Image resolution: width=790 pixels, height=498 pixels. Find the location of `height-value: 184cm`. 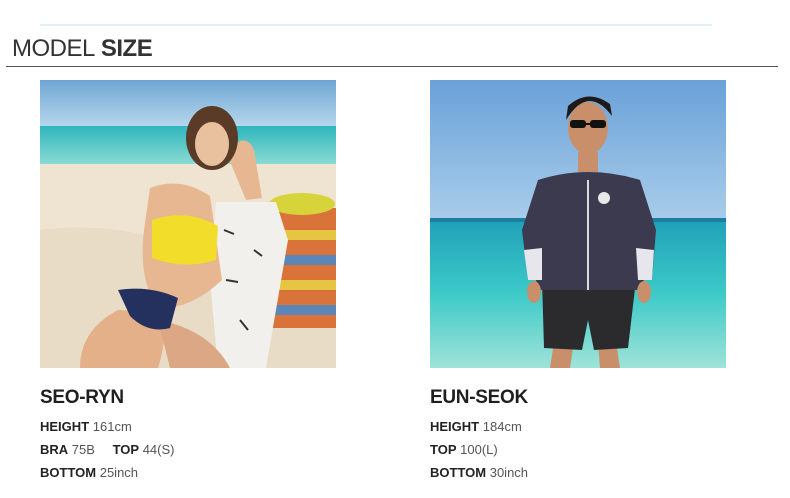

height-value: 184cm is located at coordinates (502, 426).